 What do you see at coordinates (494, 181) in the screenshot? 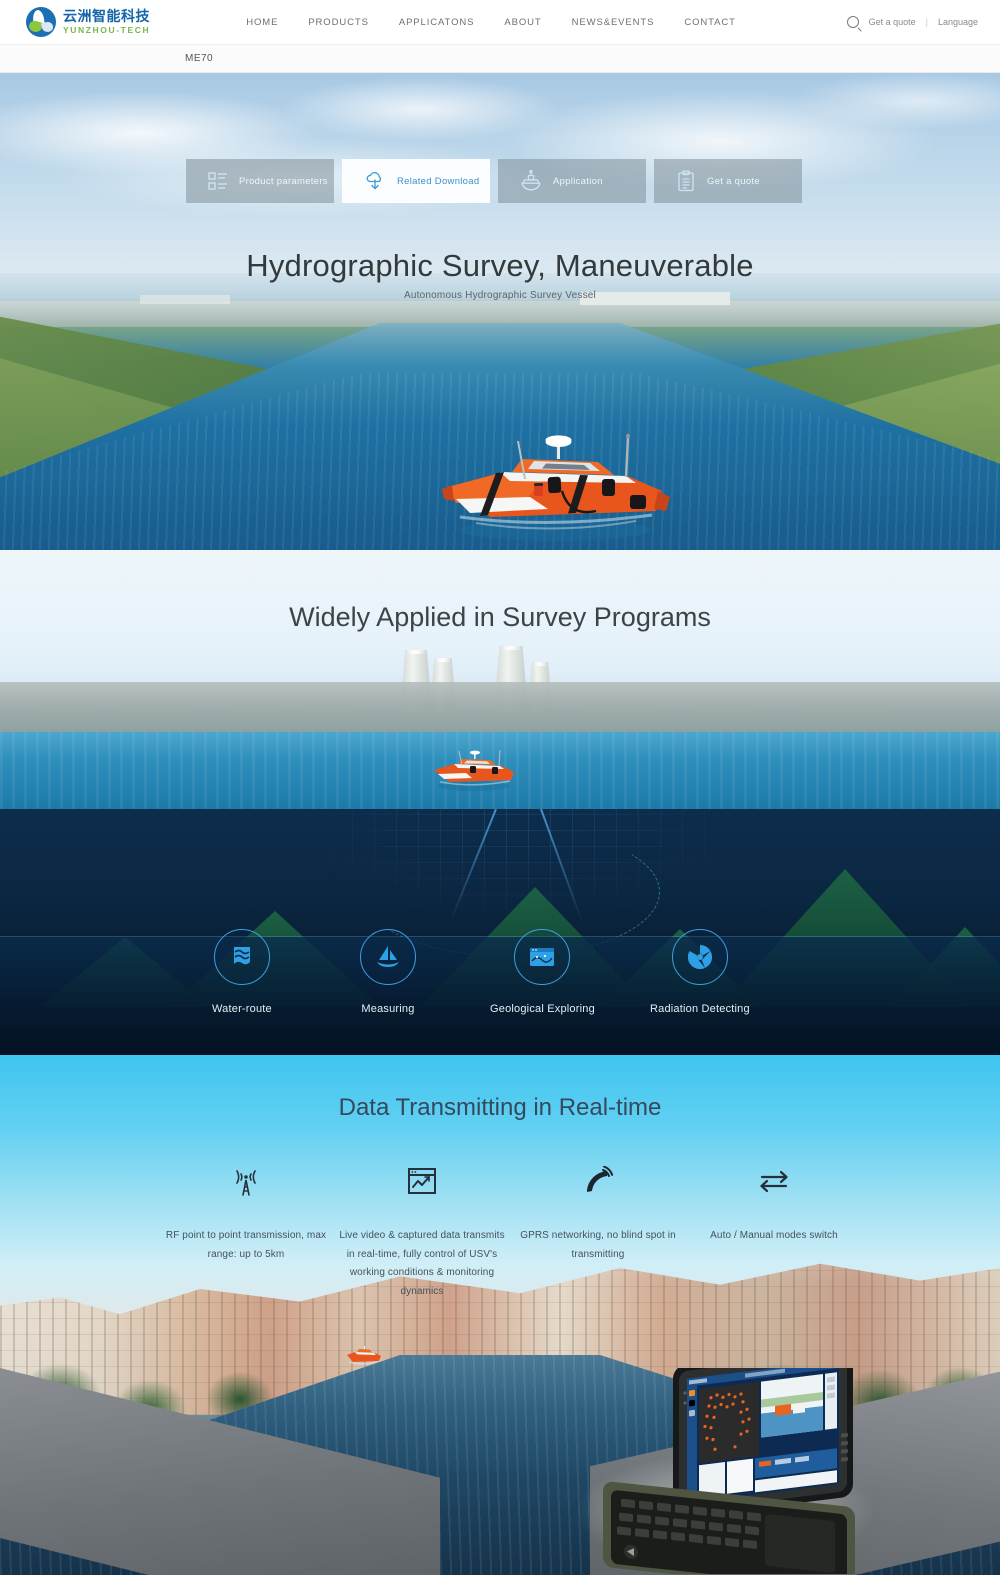
I see `hero-tab-buttons: Product parameters Related Download` at bounding box center [494, 181].